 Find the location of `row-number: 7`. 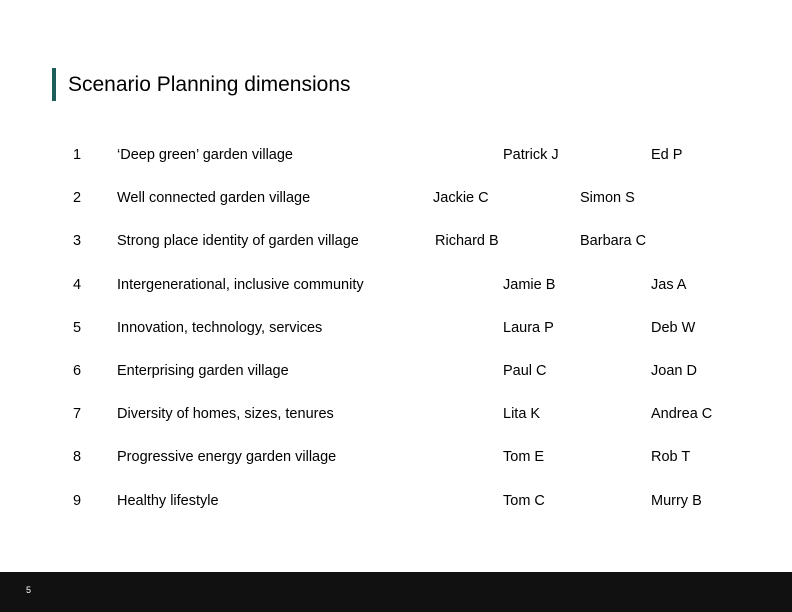

row-number: 7 is located at coordinates (77, 414).